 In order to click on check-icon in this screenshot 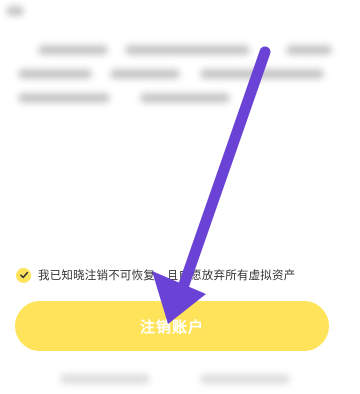, I will do `click(23, 275)`.